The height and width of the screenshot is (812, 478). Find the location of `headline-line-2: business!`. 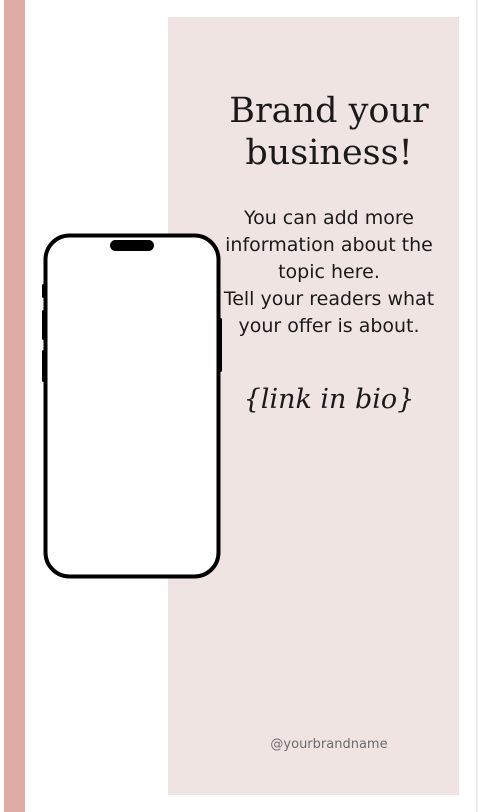

headline-line-2: business! is located at coordinates (329, 153).